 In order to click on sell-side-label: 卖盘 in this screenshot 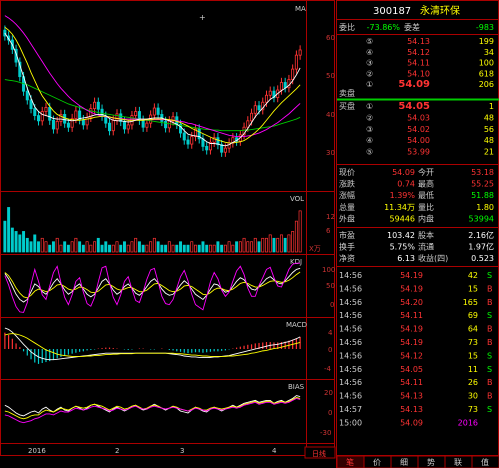, I will do `click(347, 93)`.